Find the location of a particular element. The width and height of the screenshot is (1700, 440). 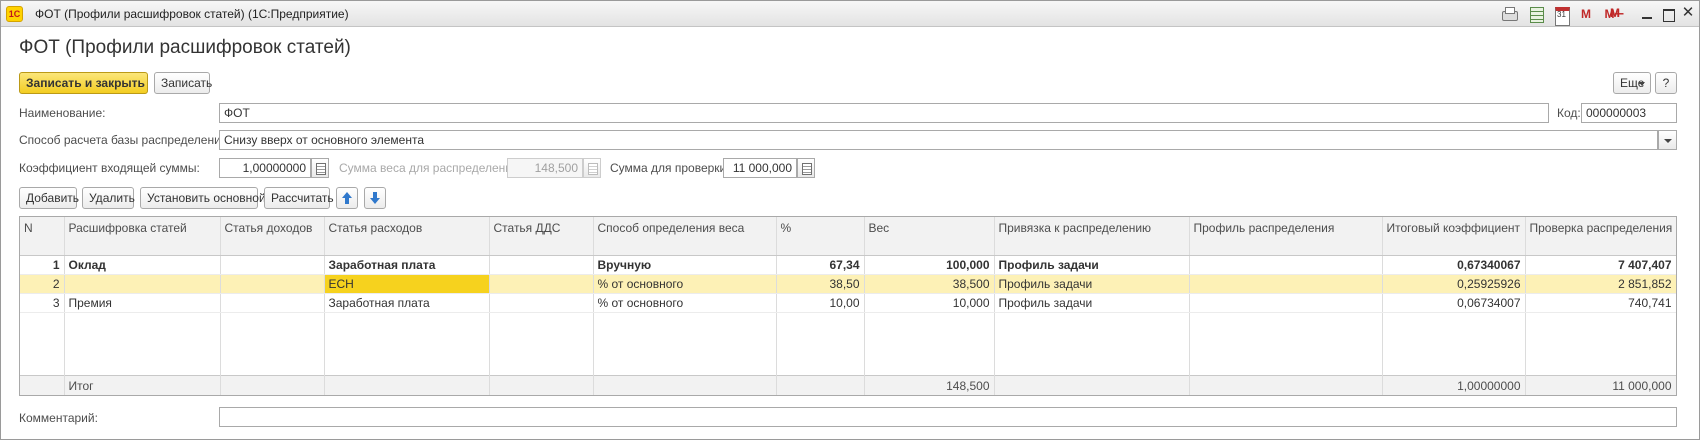

cell-item: Премия is located at coordinates (142, 303).